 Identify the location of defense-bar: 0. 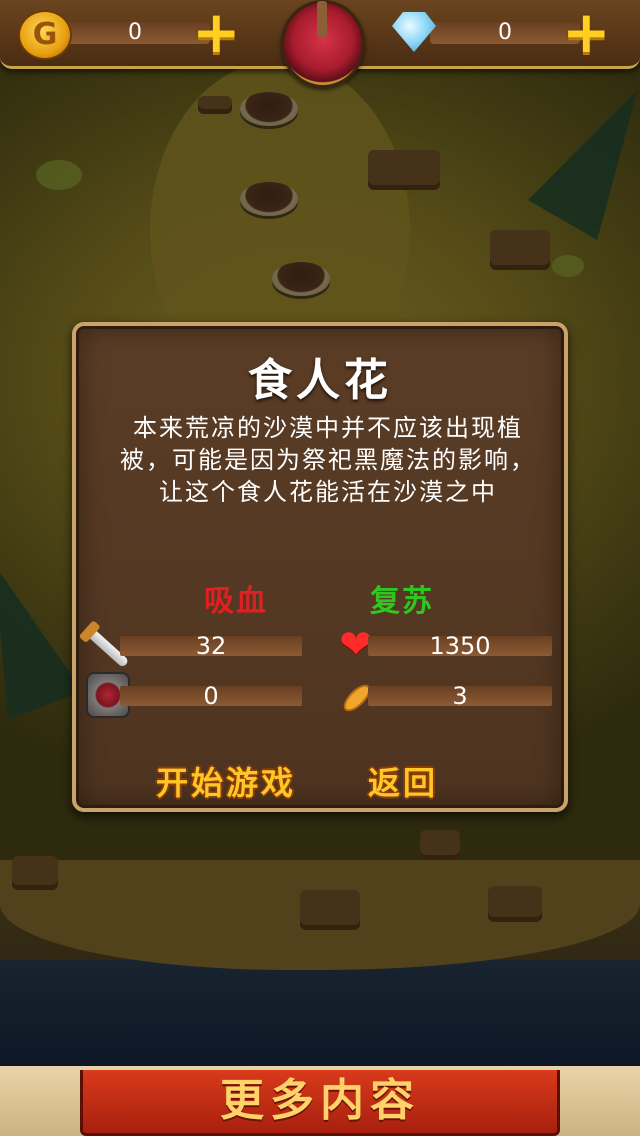
(211, 696).